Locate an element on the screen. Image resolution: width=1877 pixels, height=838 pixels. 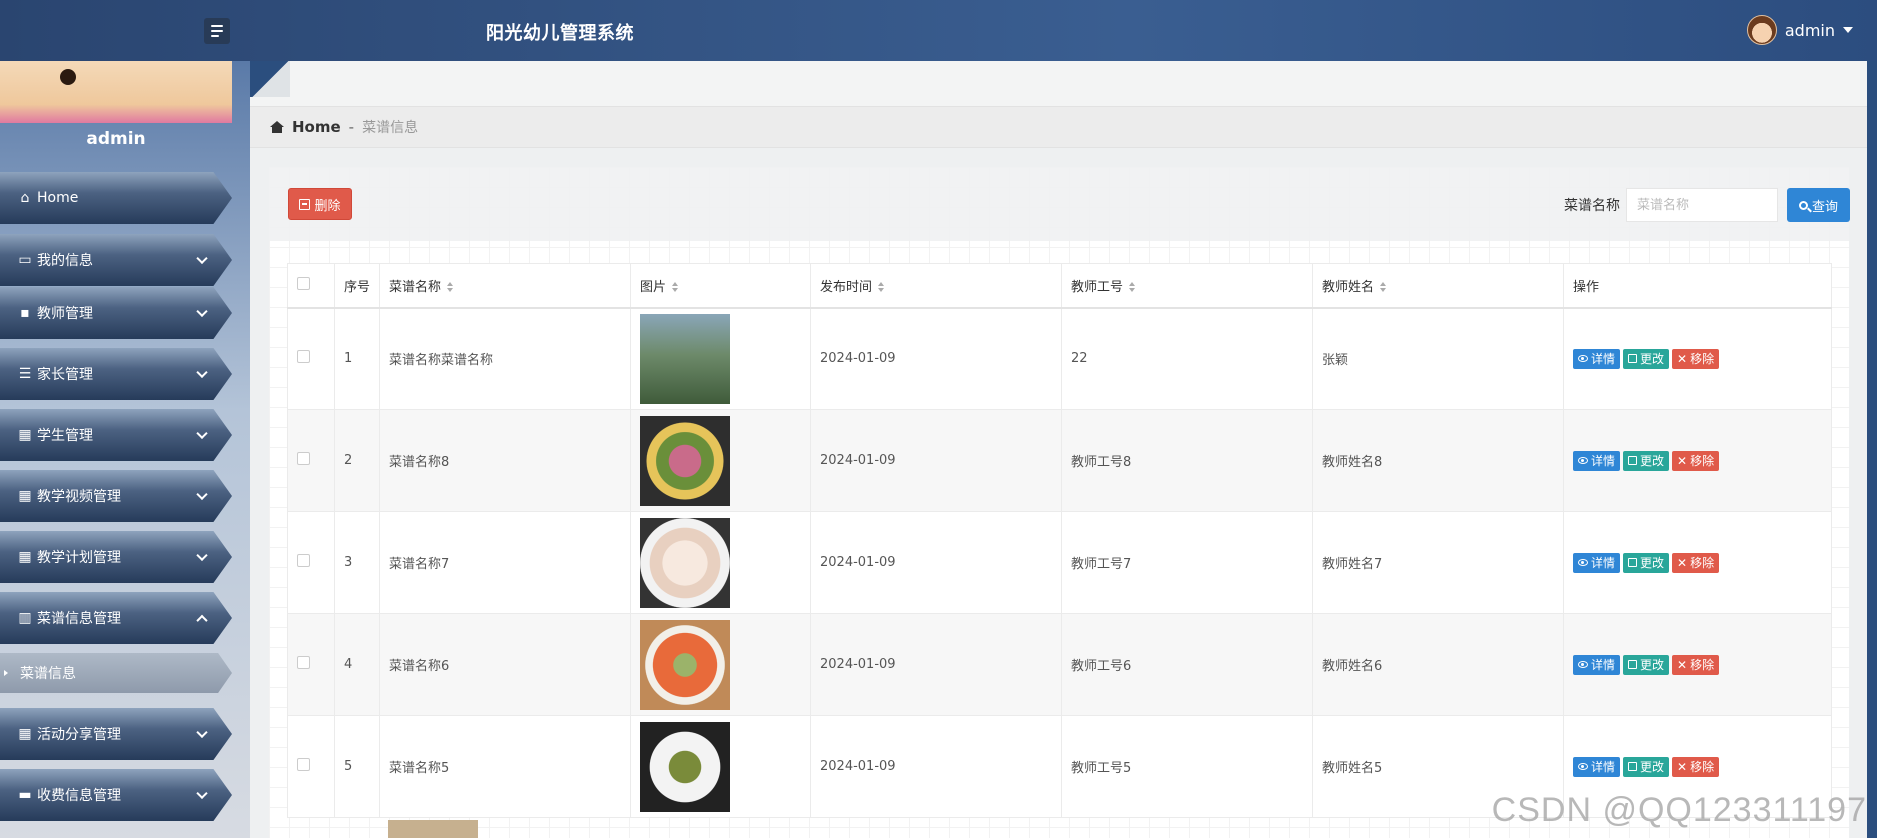
actions-cell: 详情 更改 ✕ 移除 is located at coordinates (1697, 460).